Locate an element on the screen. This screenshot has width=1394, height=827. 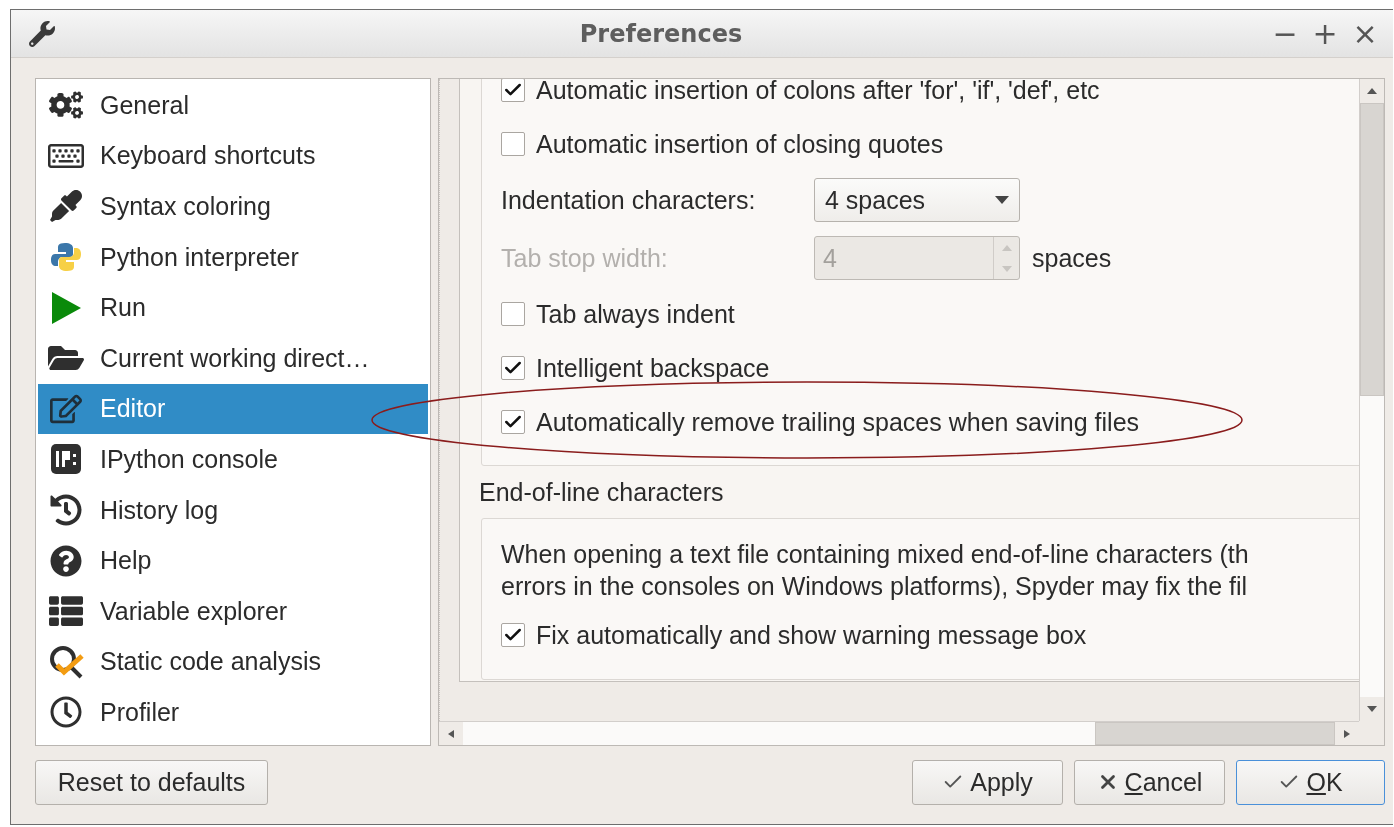
checkbox-label: Automatic insertion of closing quotes is located at coordinates (740, 144).